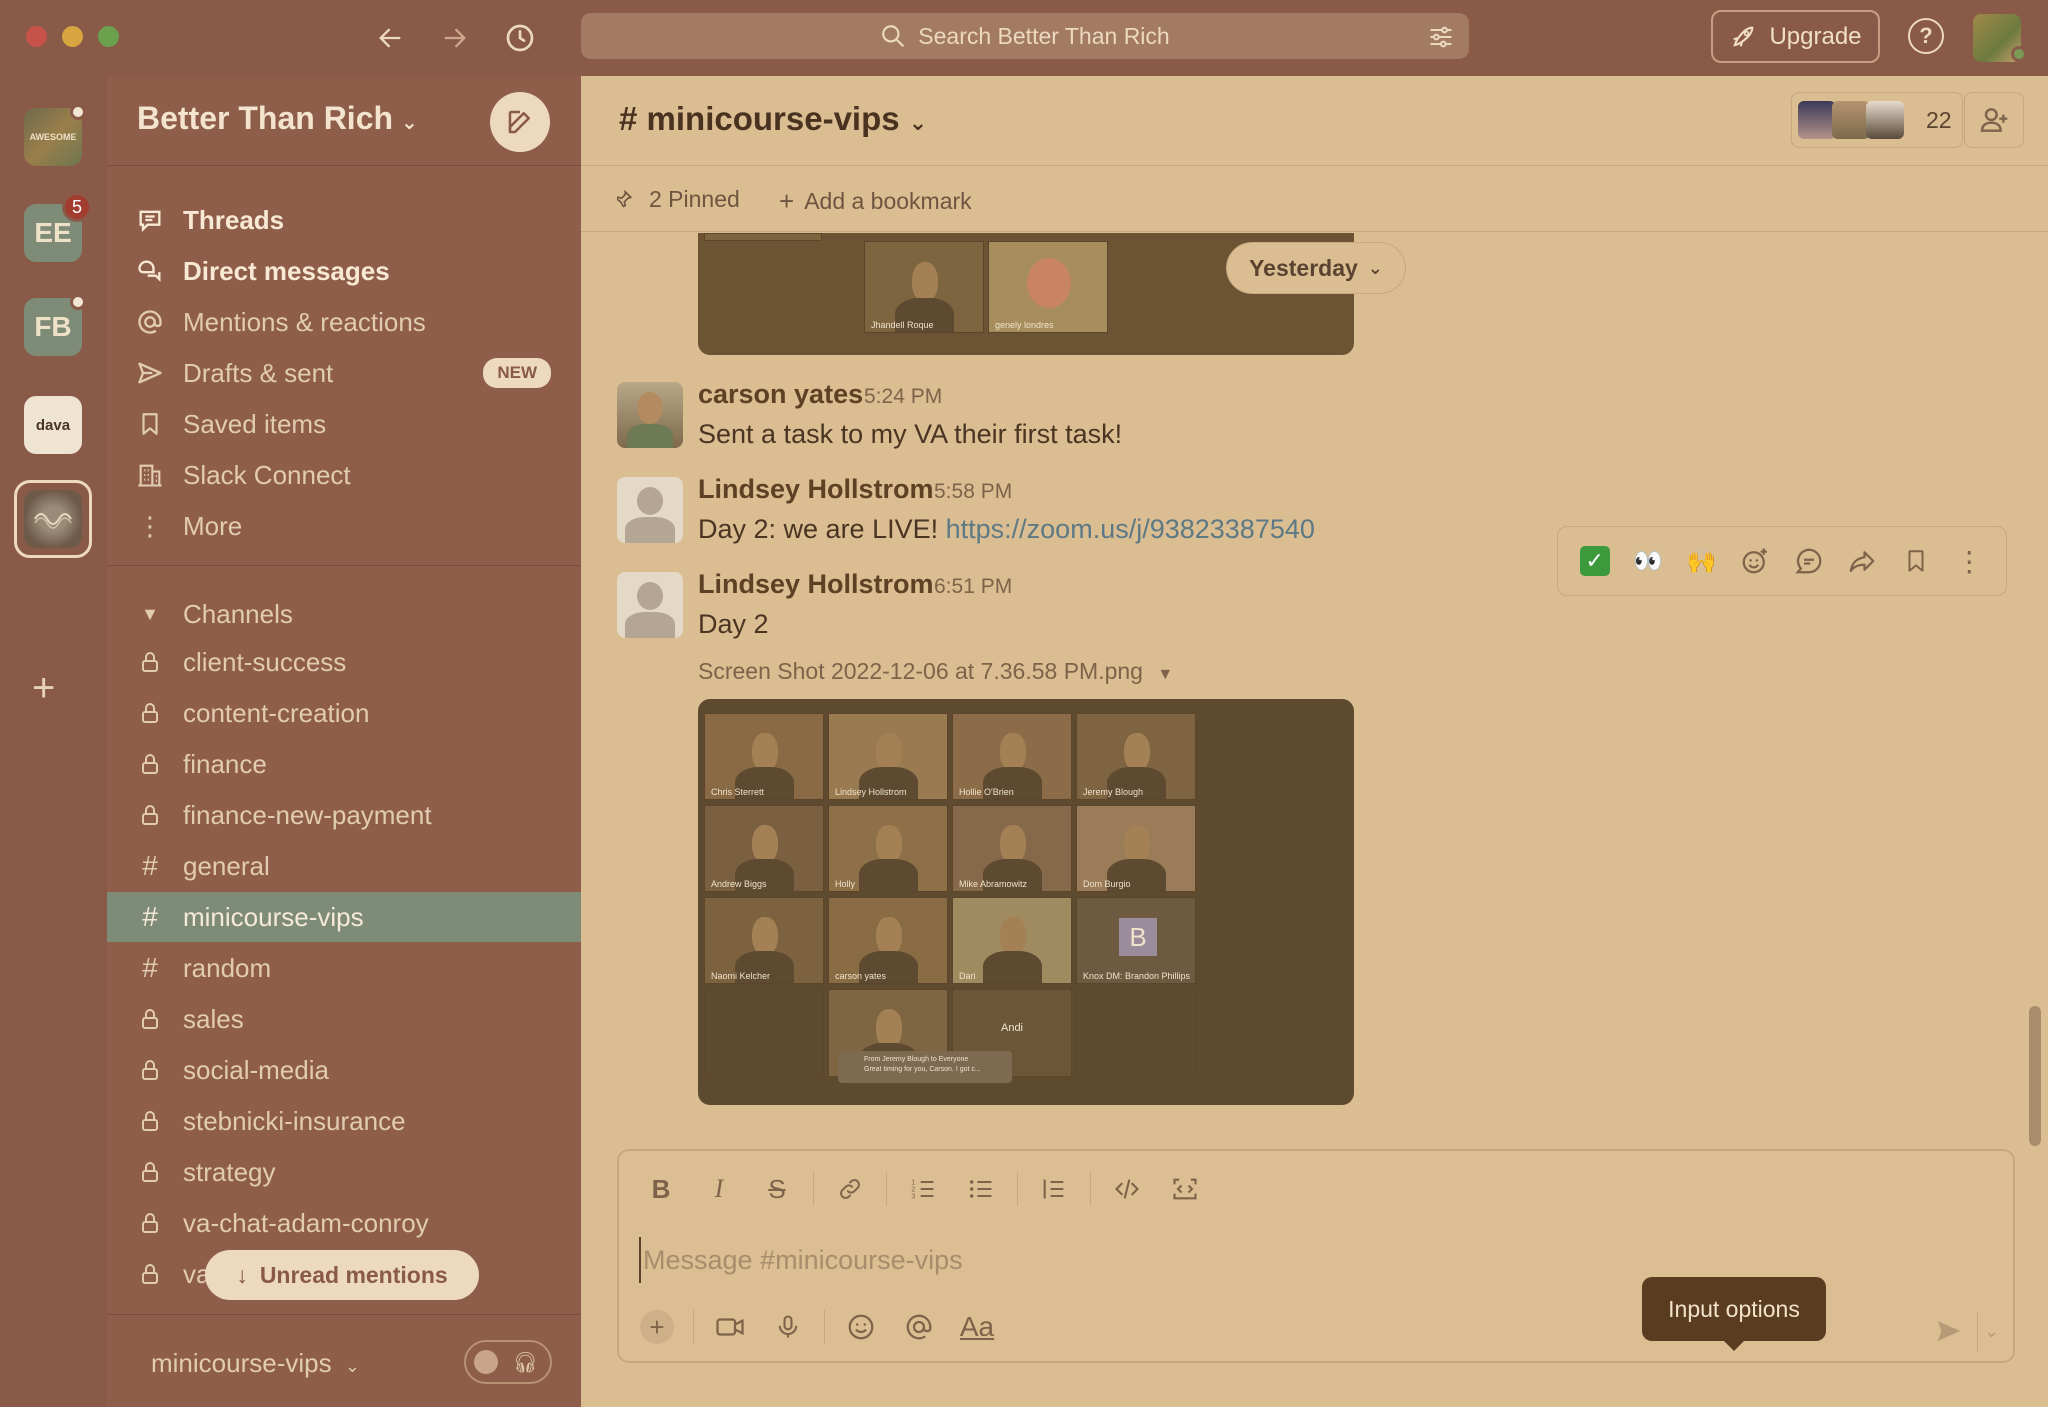 The width and height of the screenshot is (2048, 1407). Describe the element at coordinates (344, 1070) in the screenshot. I see `channel-item-social-media: social-media` at that location.